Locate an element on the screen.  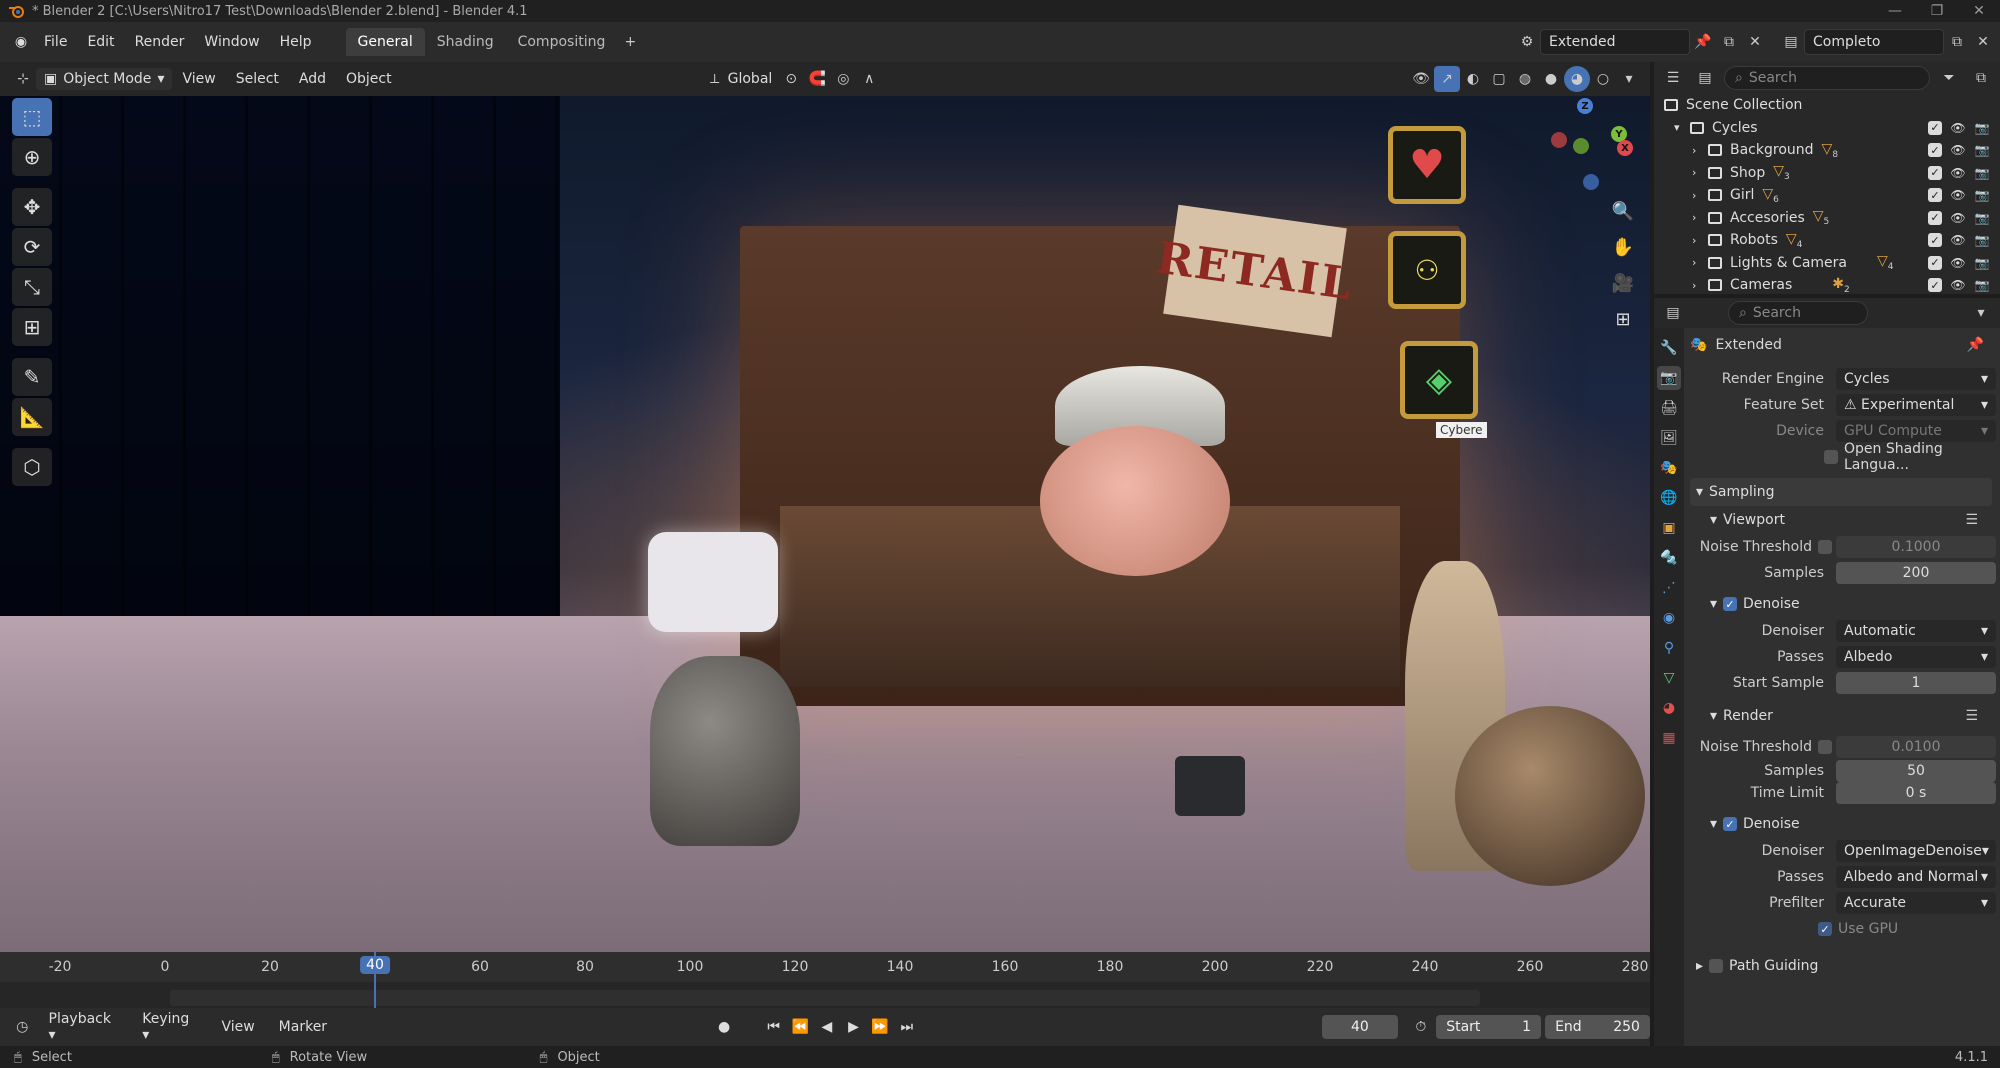
outliner-row-girl: › Girl ▽6 ✓ 👁 📷 is located at coordinates (1827, 195).